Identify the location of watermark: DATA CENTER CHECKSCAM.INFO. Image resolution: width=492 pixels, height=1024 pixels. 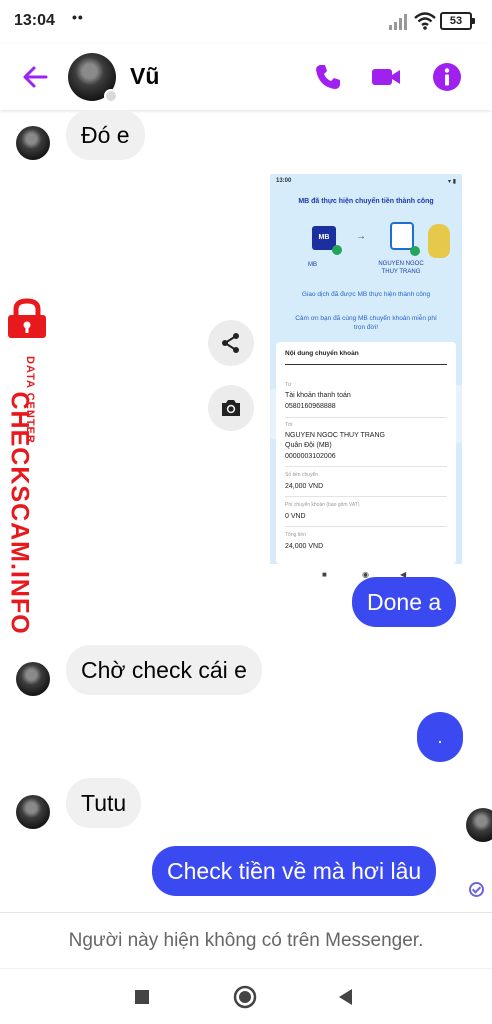
(28, 466).